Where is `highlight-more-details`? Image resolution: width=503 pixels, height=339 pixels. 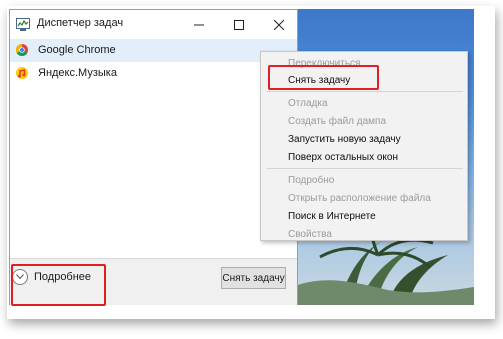
highlight-more-details is located at coordinates (58, 285).